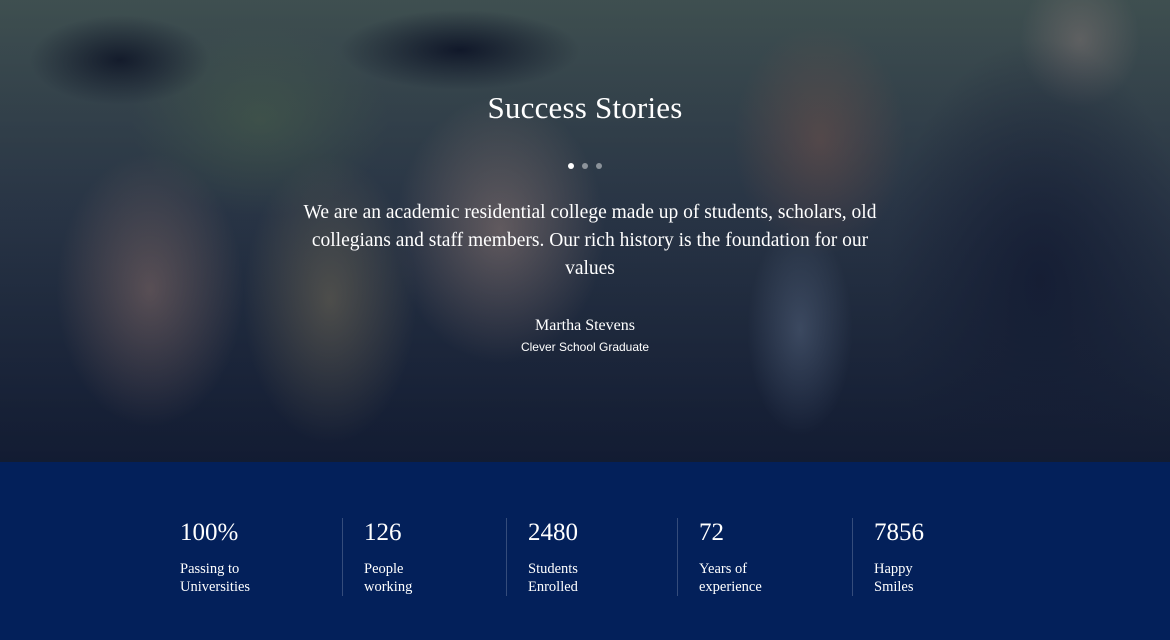 Image resolution: width=1170 pixels, height=640 pixels. What do you see at coordinates (585, 347) in the screenshot?
I see `testimonial-author-role: Clever School Graduate` at bounding box center [585, 347].